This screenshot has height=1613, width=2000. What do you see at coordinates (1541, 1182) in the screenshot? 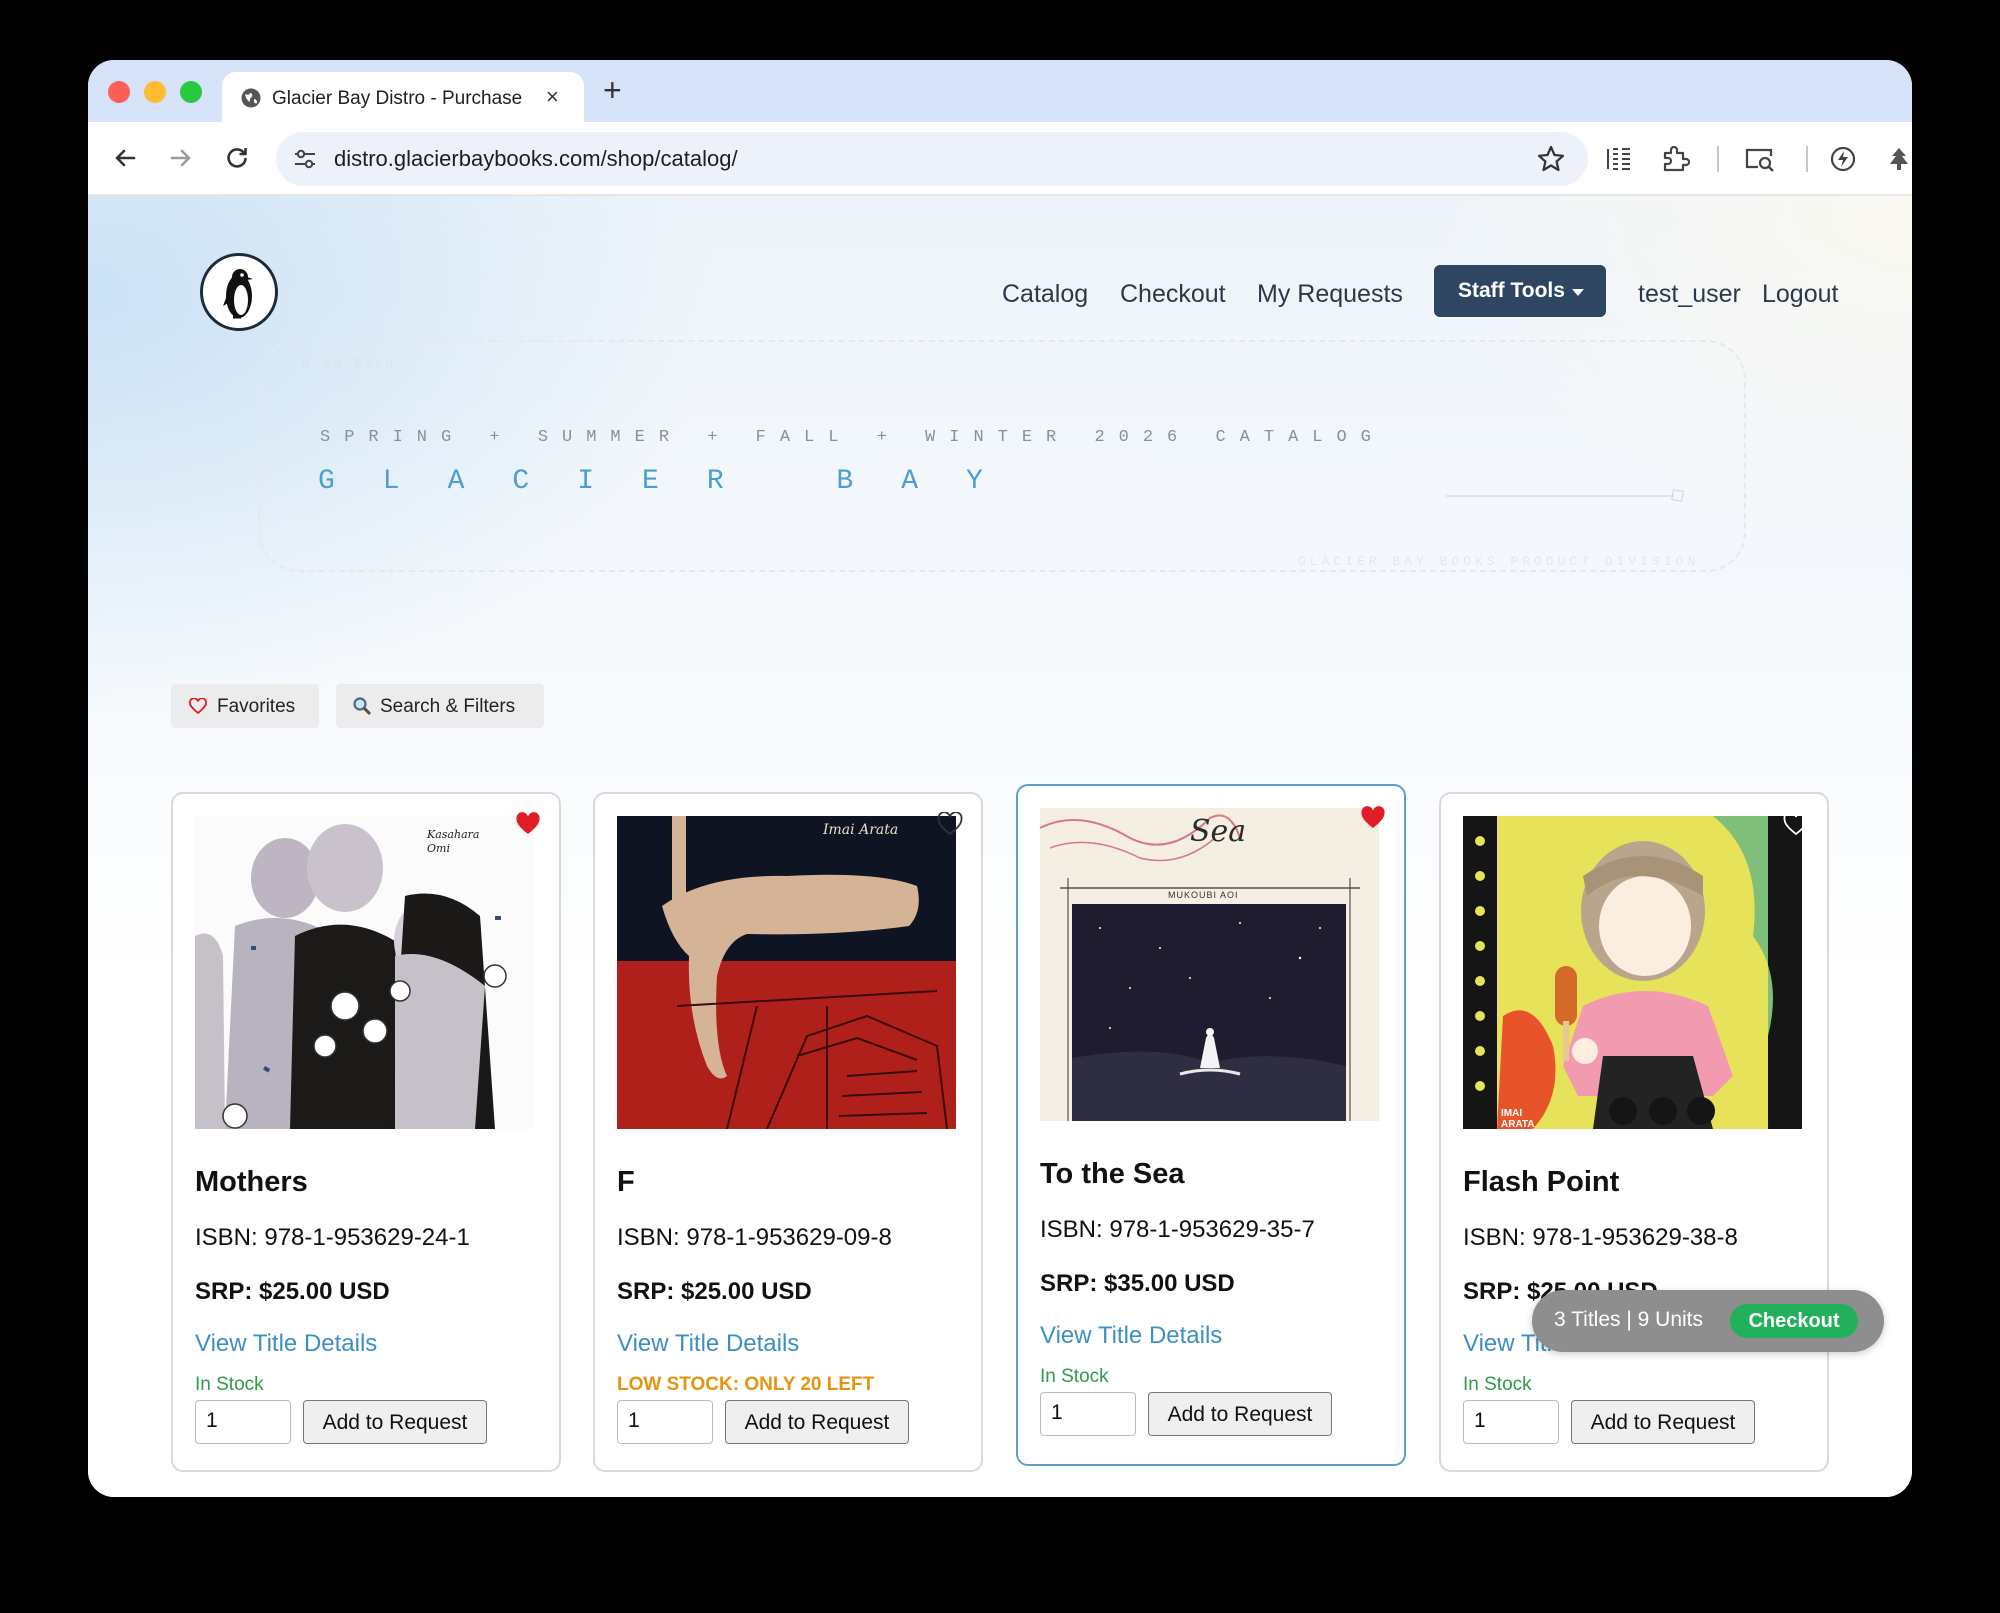
I see `book-title: Flash Point` at bounding box center [1541, 1182].